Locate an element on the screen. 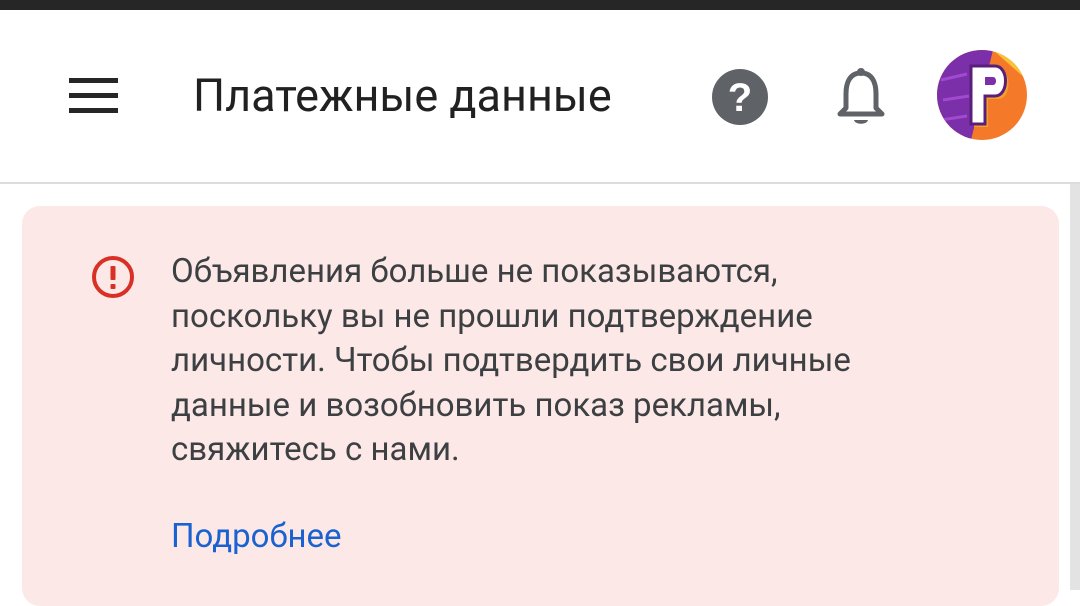  scrollbar is located at coordinates (1075, 387).